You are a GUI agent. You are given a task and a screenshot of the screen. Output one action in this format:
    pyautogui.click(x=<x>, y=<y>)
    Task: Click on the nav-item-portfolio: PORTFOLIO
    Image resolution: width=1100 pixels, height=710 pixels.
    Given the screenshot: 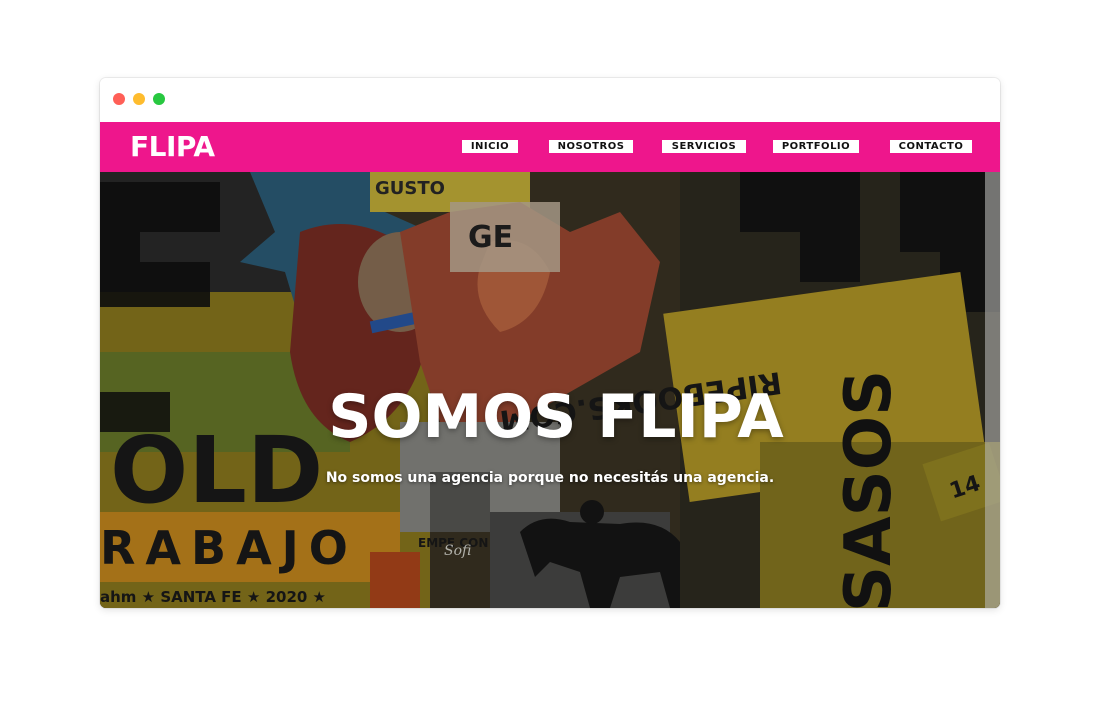 What is the action you would take?
    pyautogui.click(x=816, y=146)
    